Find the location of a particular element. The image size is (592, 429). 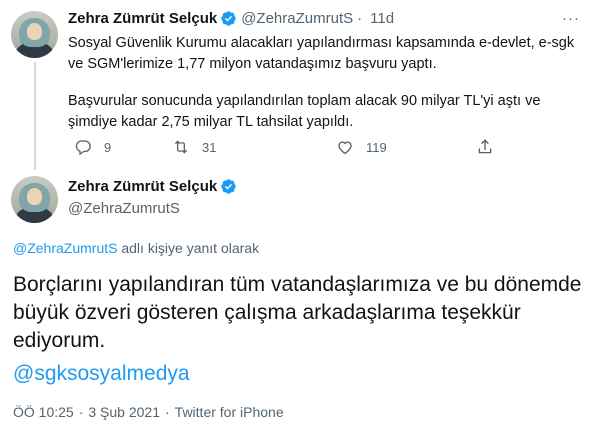

reply-context: @ZehraZumrutS adlı kişiye yanıt olarak is located at coordinates (136, 248).